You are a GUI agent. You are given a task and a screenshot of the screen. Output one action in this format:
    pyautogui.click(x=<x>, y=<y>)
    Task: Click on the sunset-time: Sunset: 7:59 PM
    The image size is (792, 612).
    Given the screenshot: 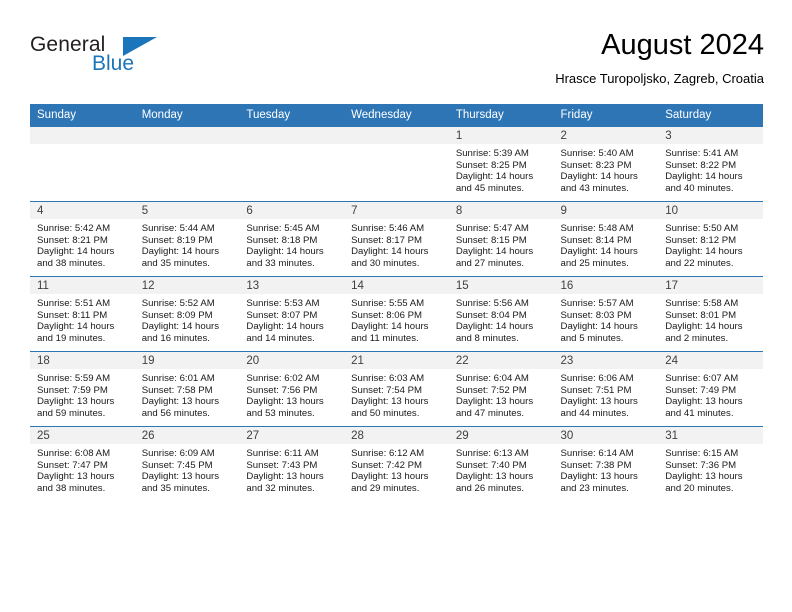 What is the action you would take?
    pyautogui.click(x=72, y=390)
    